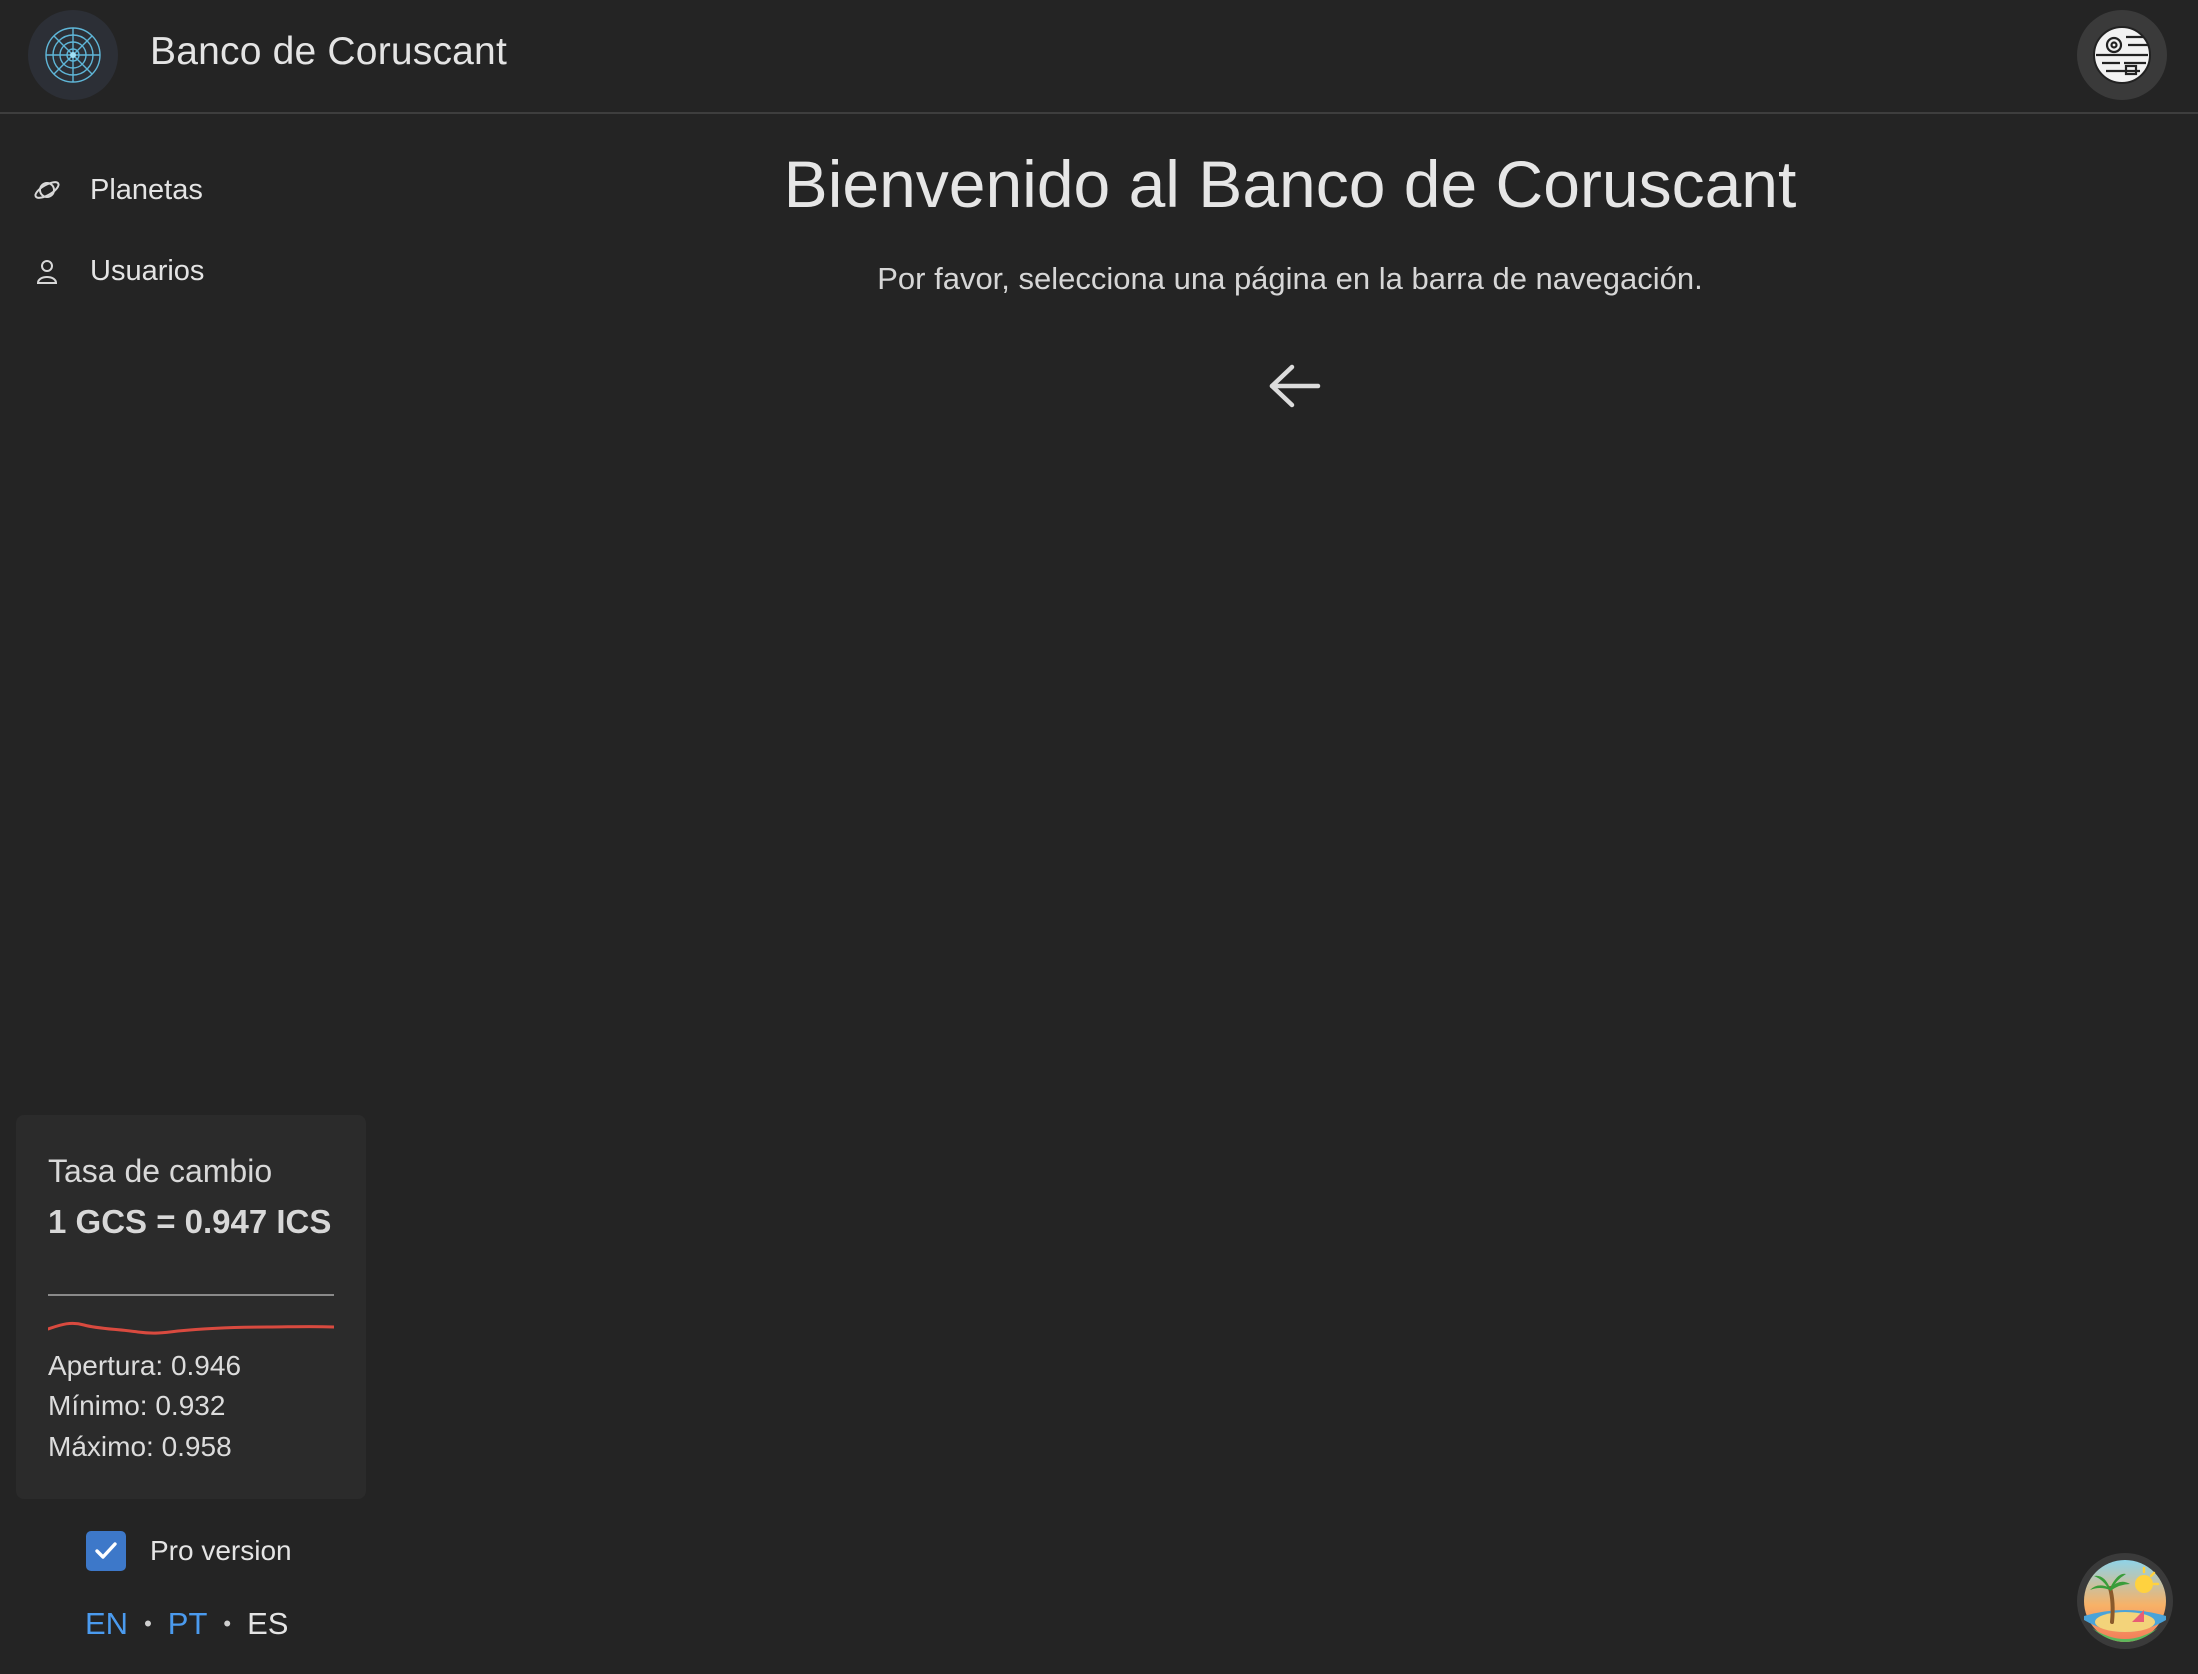 This screenshot has width=2198, height=1674. I want to click on language-selector: EN • PT • ES, so click(186, 1624).